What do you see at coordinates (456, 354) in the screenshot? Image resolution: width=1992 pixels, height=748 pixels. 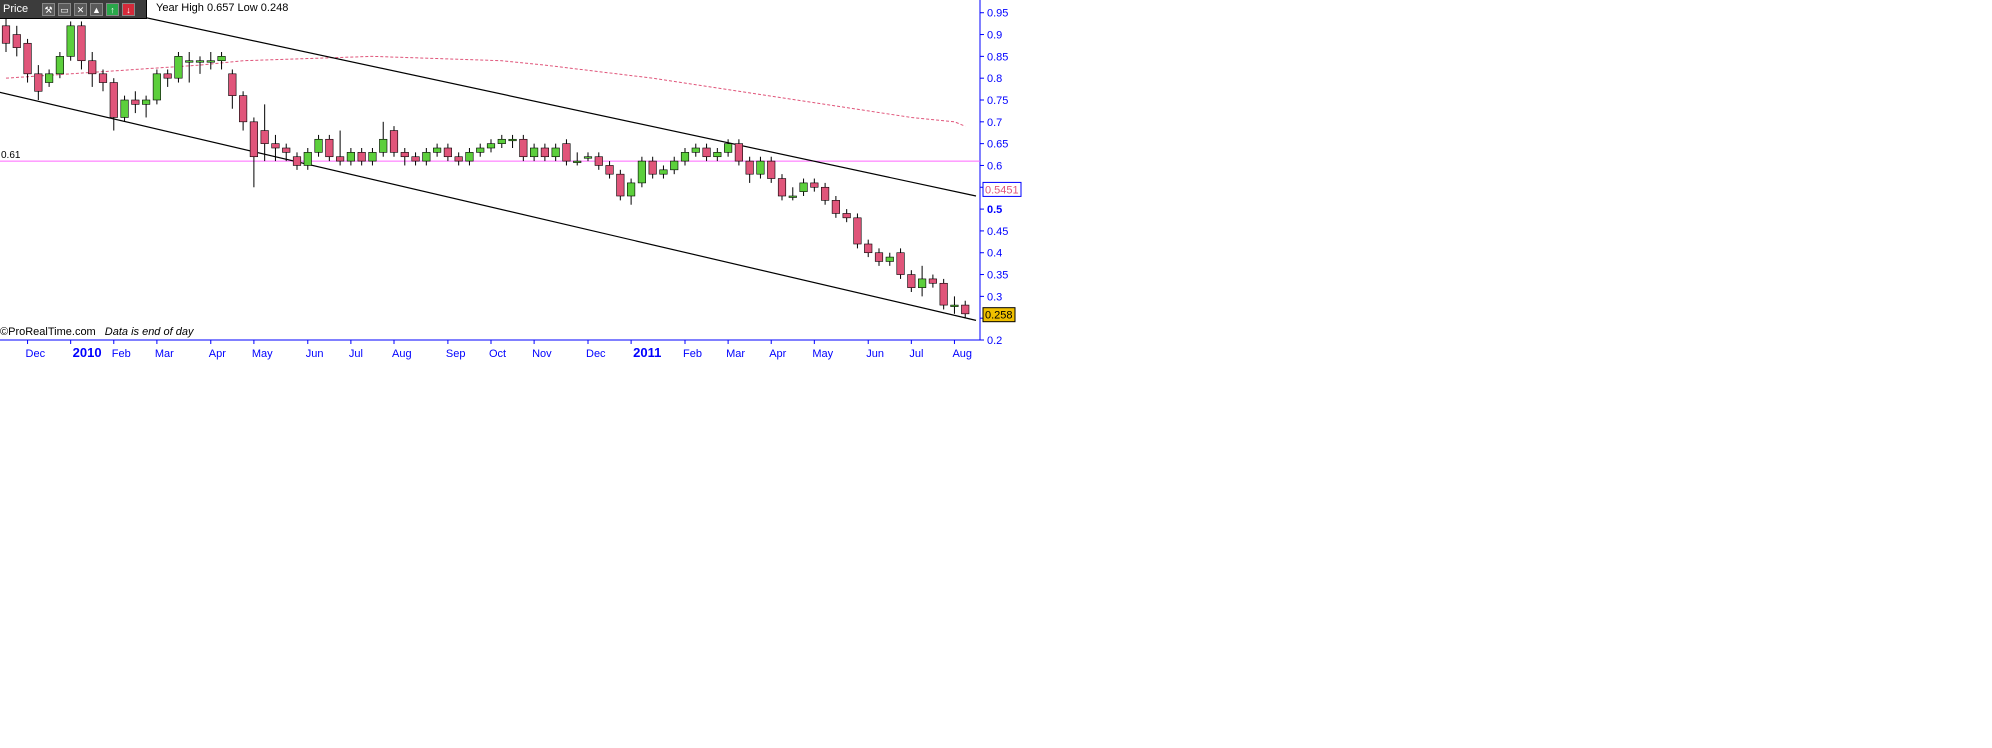 I see `x-tick-label: Sep` at bounding box center [456, 354].